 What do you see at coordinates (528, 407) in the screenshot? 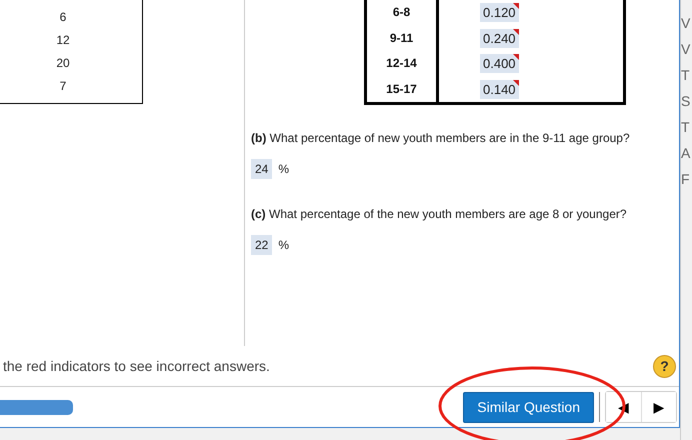
I see `similar-question-button: Similar Question` at bounding box center [528, 407].